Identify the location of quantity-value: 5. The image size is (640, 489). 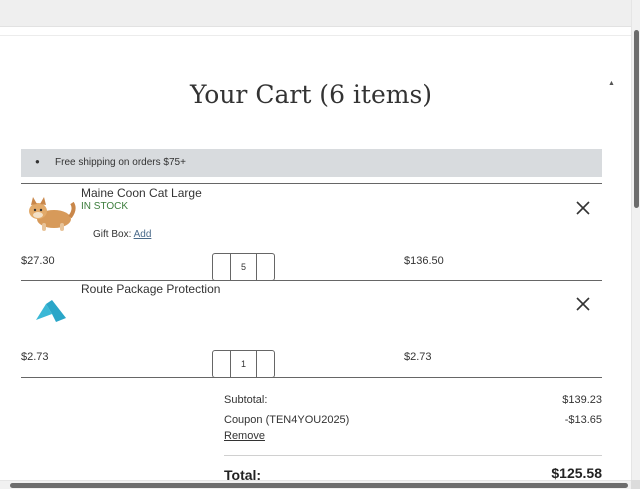
(243, 267).